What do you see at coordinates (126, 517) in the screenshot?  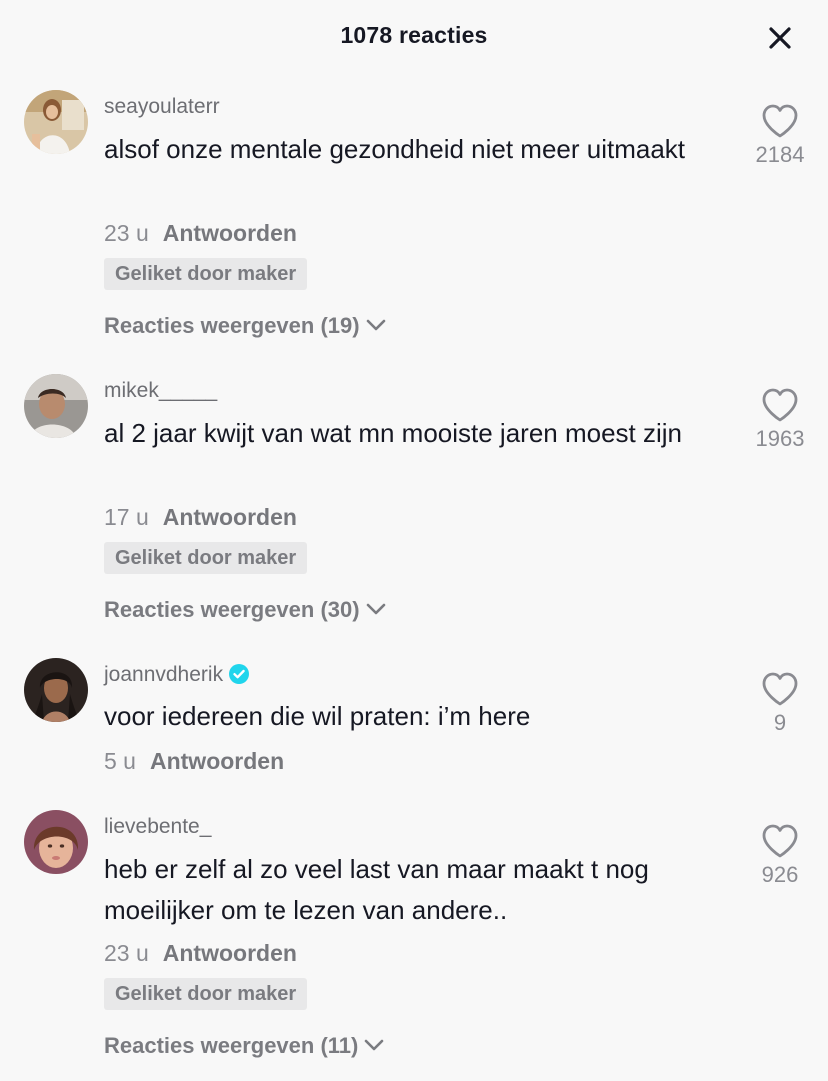 I see `comment-time: 17 u` at bounding box center [126, 517].